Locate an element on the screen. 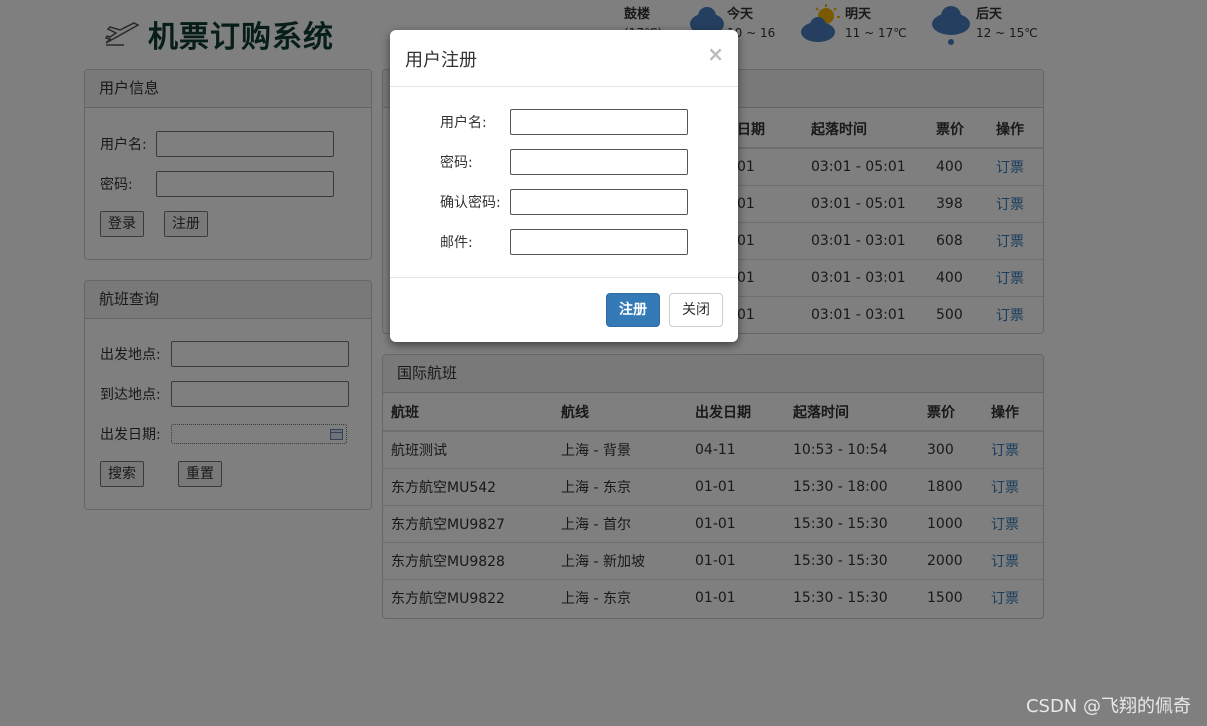 The height and width of the screenshot is (726, 1207). register-username-input is located at coordinates (599, 122).